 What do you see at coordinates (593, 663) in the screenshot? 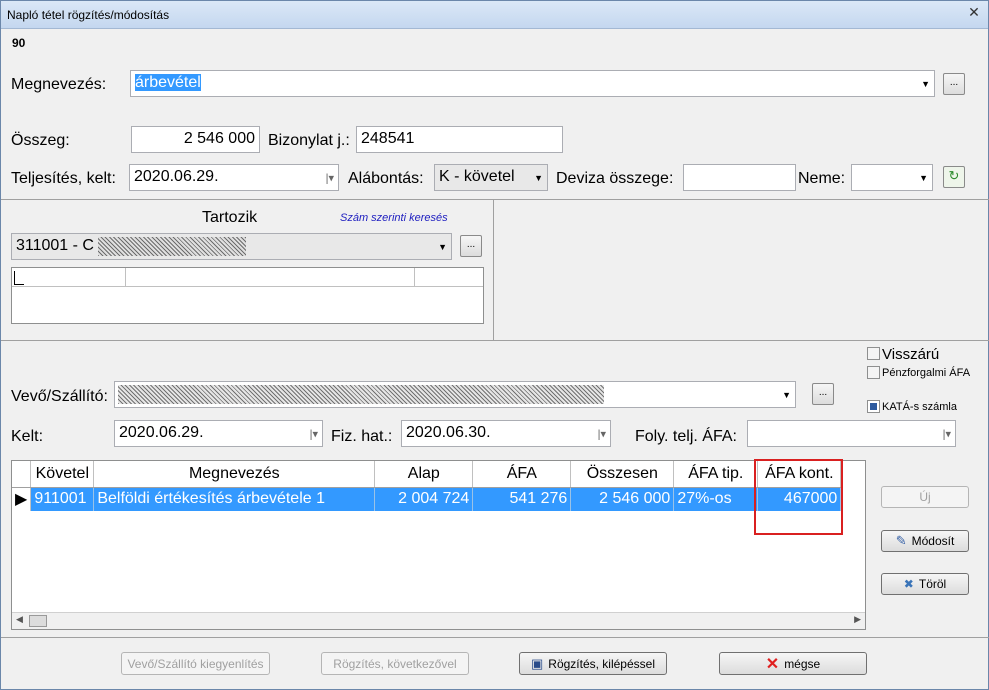
I see `rogzites-kilepessel-button: ▣ Rögzítés, kilépéssel` at bounding box center [593, 663].